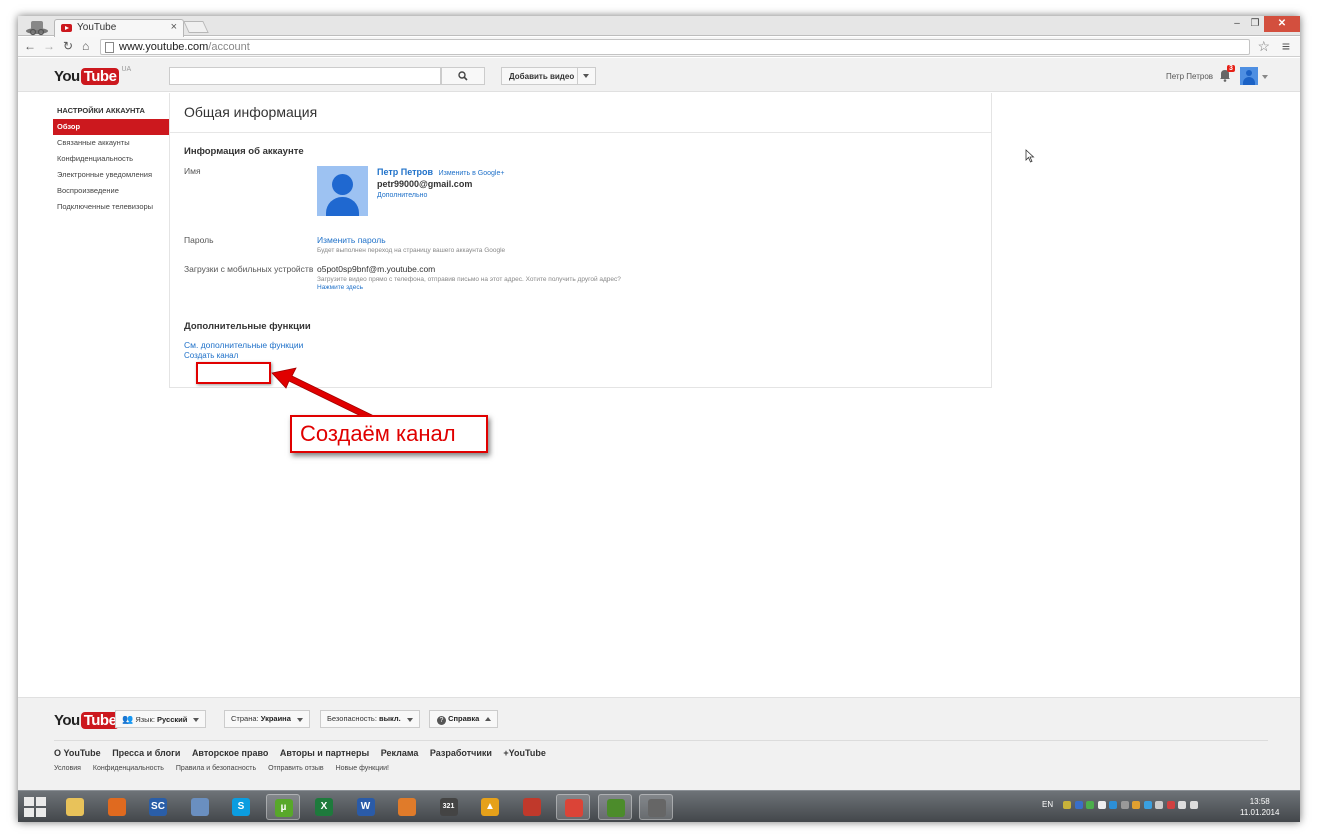 The height and width of the screenshot is (837, 1318). Describe the element at coordinates (128, 768) in the screenshot. I see `footer-link-privacy: Конфиденциальность` at that location.